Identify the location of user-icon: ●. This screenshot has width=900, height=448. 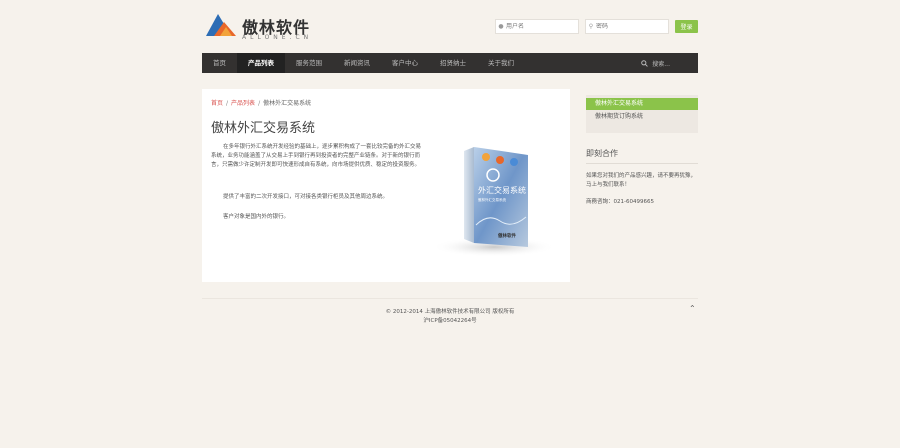
(501, 26).